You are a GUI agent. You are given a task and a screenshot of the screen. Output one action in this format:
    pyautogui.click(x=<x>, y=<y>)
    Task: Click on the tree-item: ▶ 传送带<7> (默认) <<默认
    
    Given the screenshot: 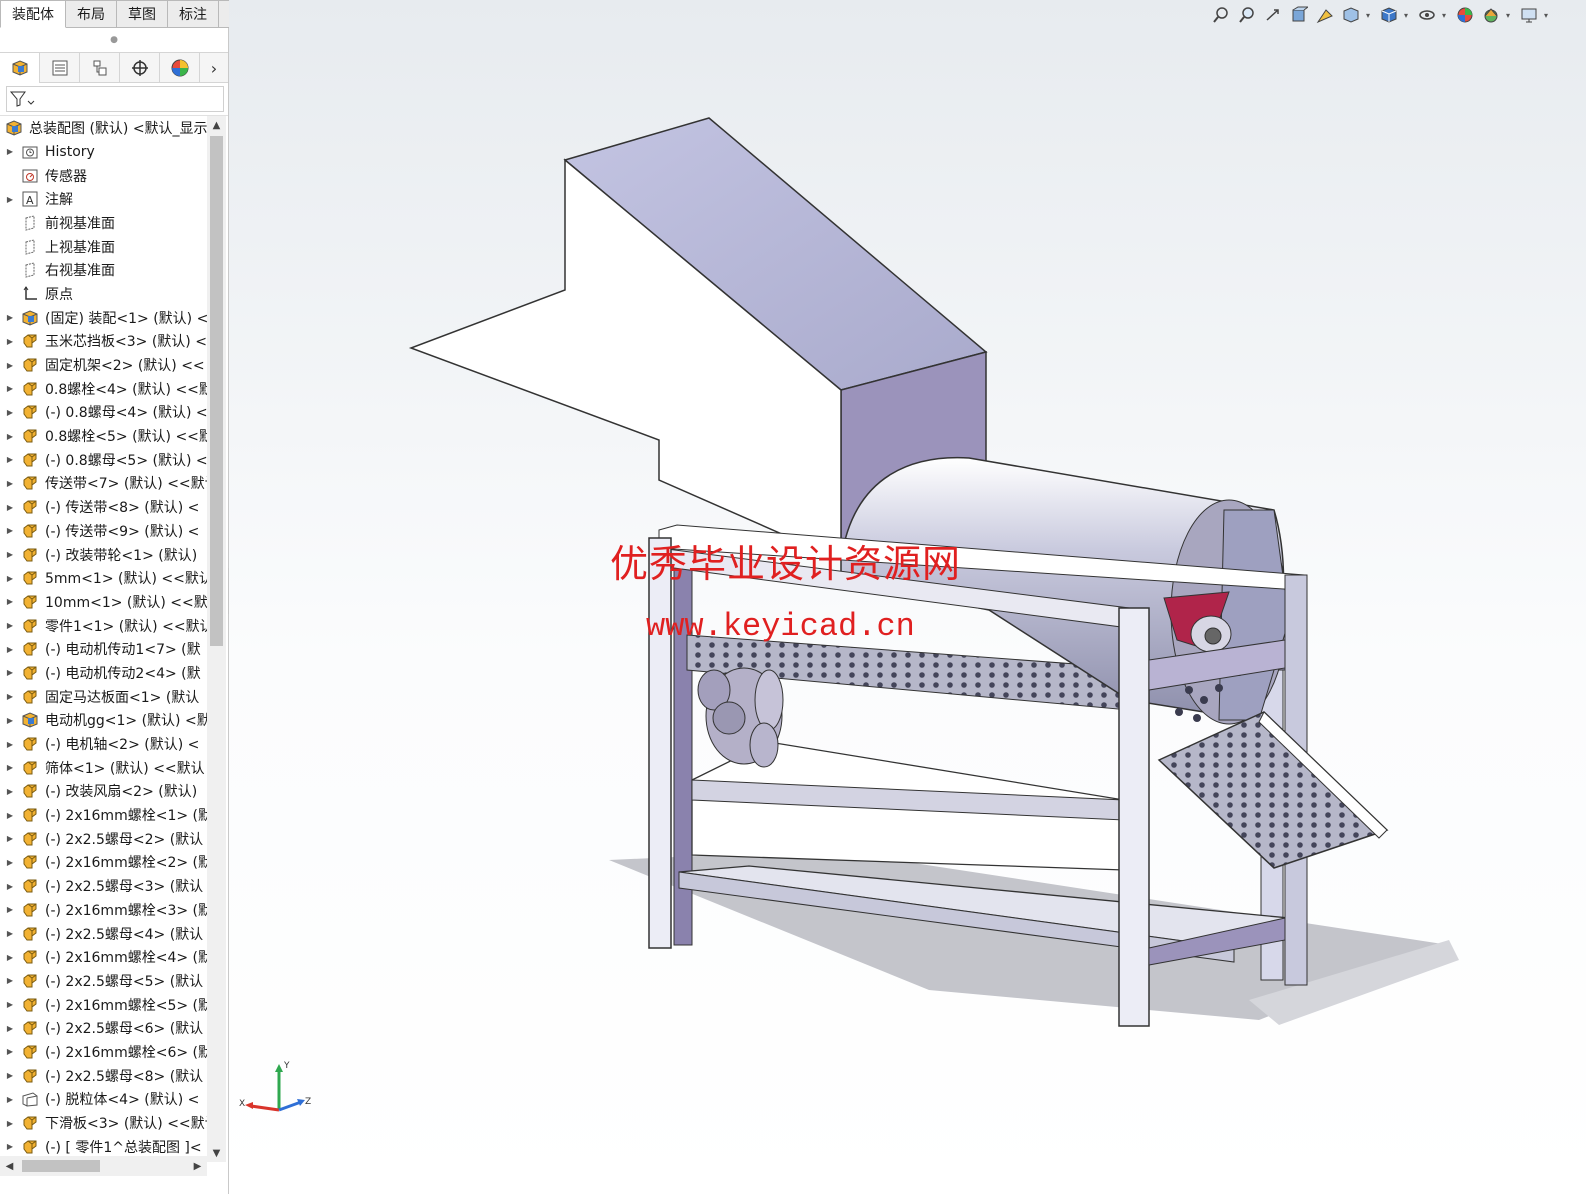 What is the action you would take?
    pyautogui.click(x=103, y=484)
    